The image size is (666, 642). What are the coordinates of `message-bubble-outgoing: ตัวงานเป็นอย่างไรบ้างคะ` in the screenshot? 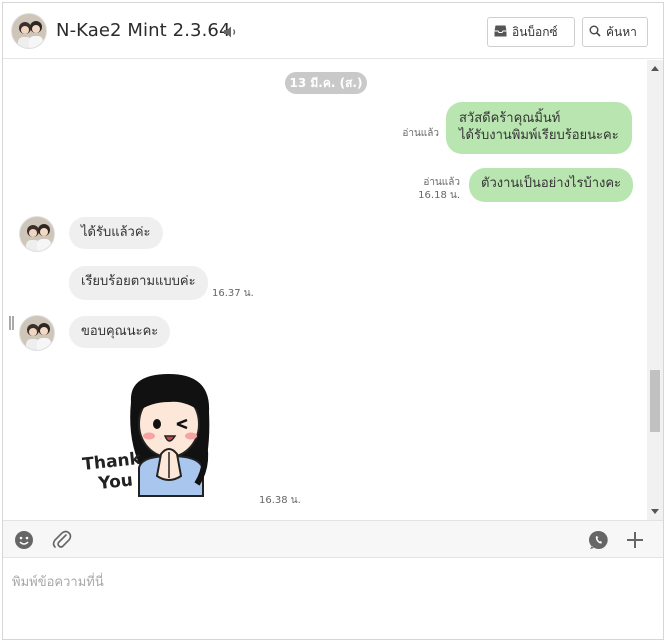 It's located at (551, 185).